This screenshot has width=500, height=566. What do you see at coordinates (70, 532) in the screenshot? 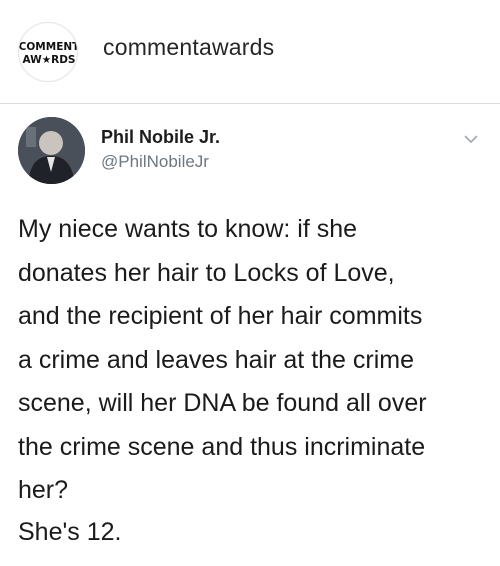
I see `tweet-followup: She's 12.` at bounding box center [70, 532].